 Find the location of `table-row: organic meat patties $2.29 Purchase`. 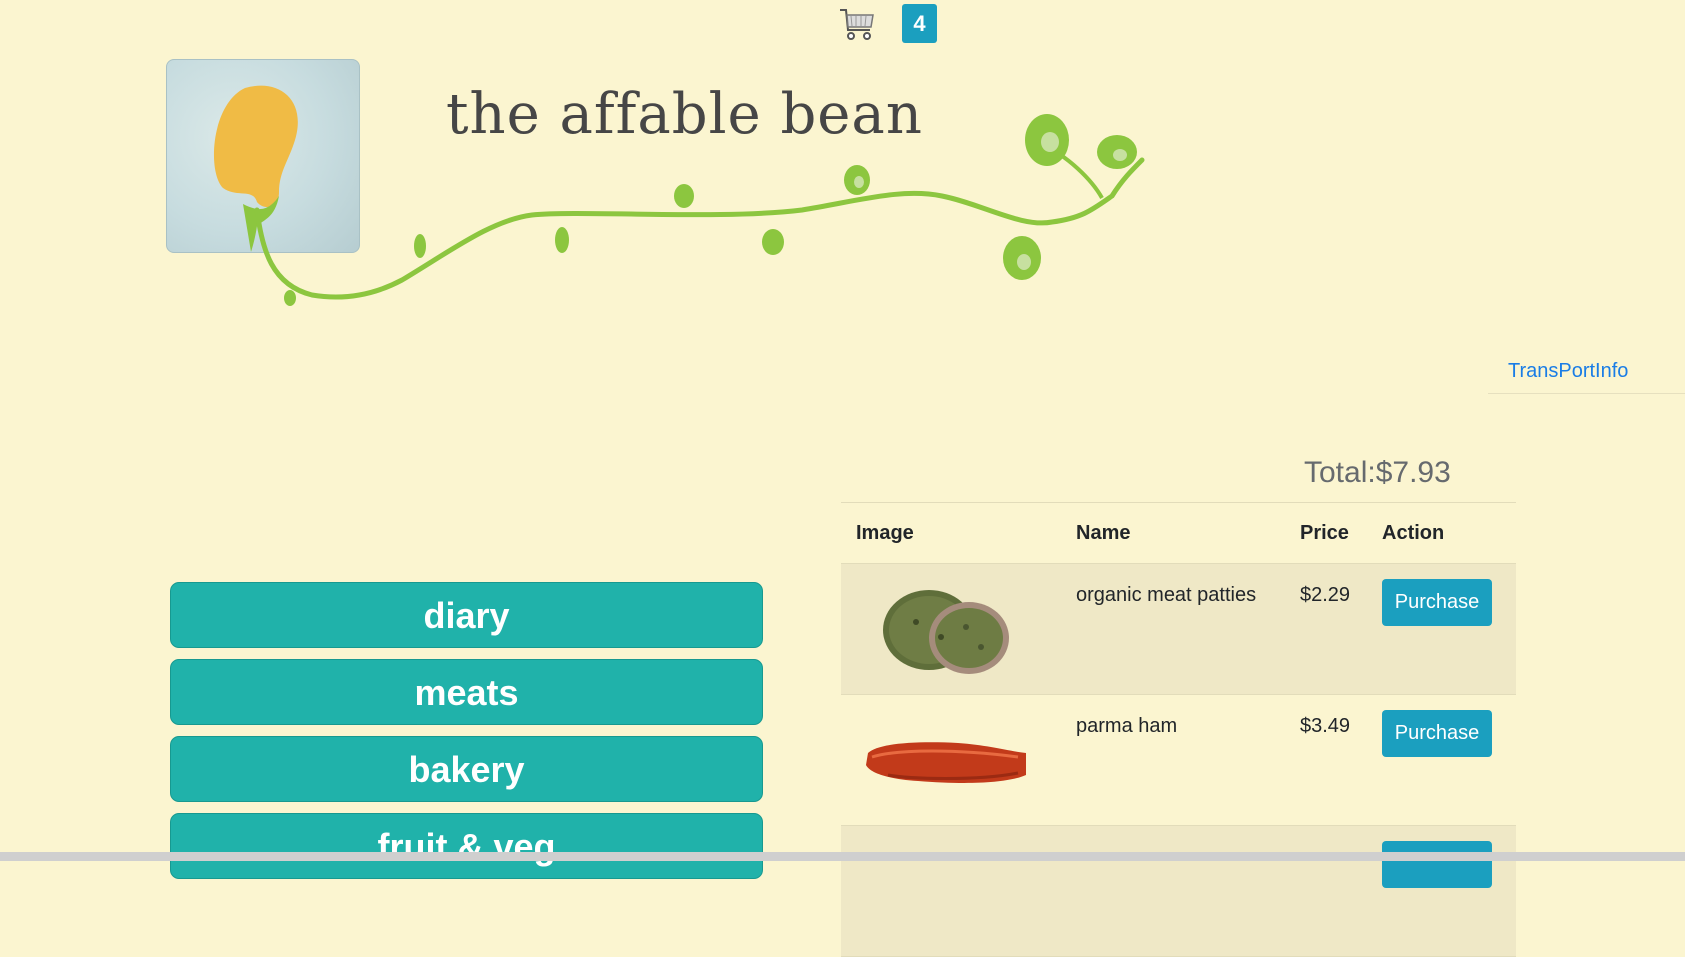

table-row: organic meat patties $2.29 Purchase is located at coordinates (1178, 629).